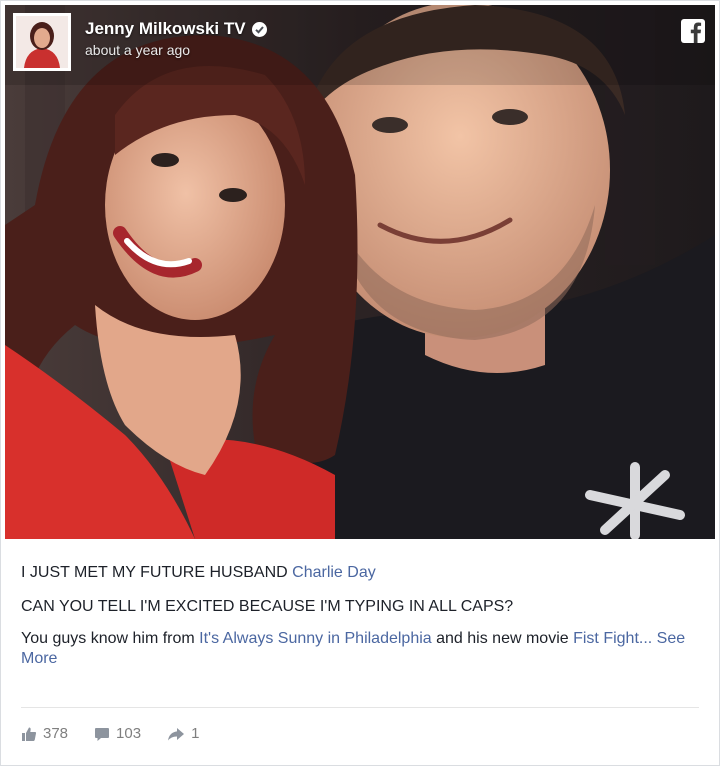 This screenshot has width=720, height=766. What do you see at coordinates (29, 734) in the screenshot?
I see `thumbs-up-icon` at bounding box center [29, 734].